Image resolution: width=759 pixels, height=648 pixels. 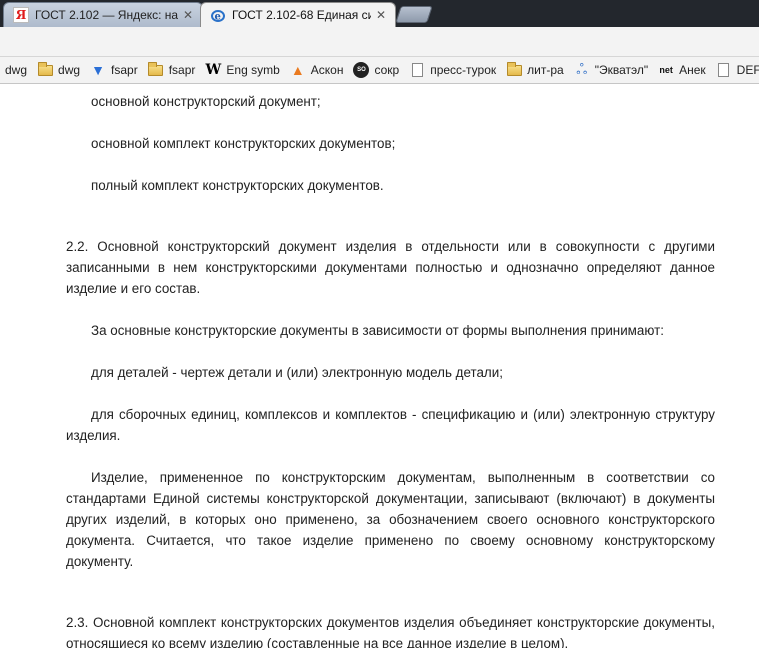 I want to click on bookmark-fsapr-link: ▼ fsapr, so click(x=114, y=70).